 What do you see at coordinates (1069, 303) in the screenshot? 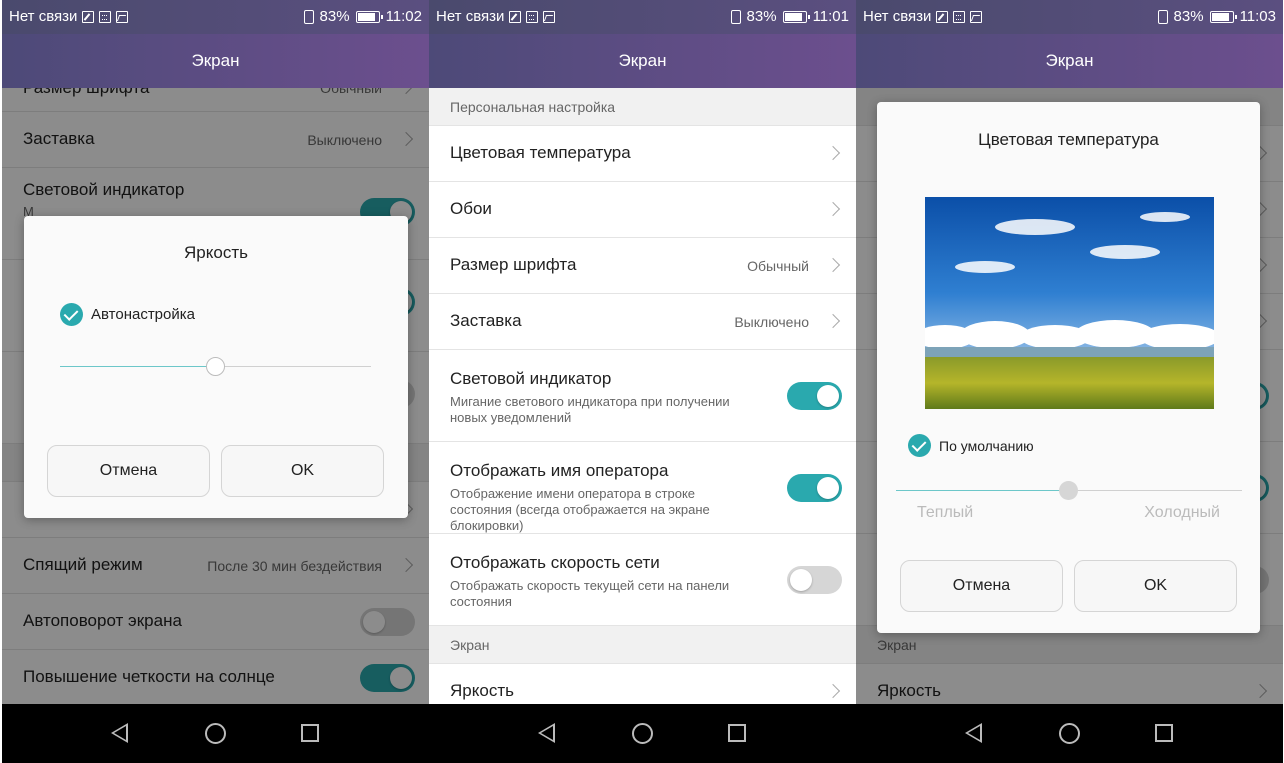
I see `preview-image` at bounding box center [1069, 303].